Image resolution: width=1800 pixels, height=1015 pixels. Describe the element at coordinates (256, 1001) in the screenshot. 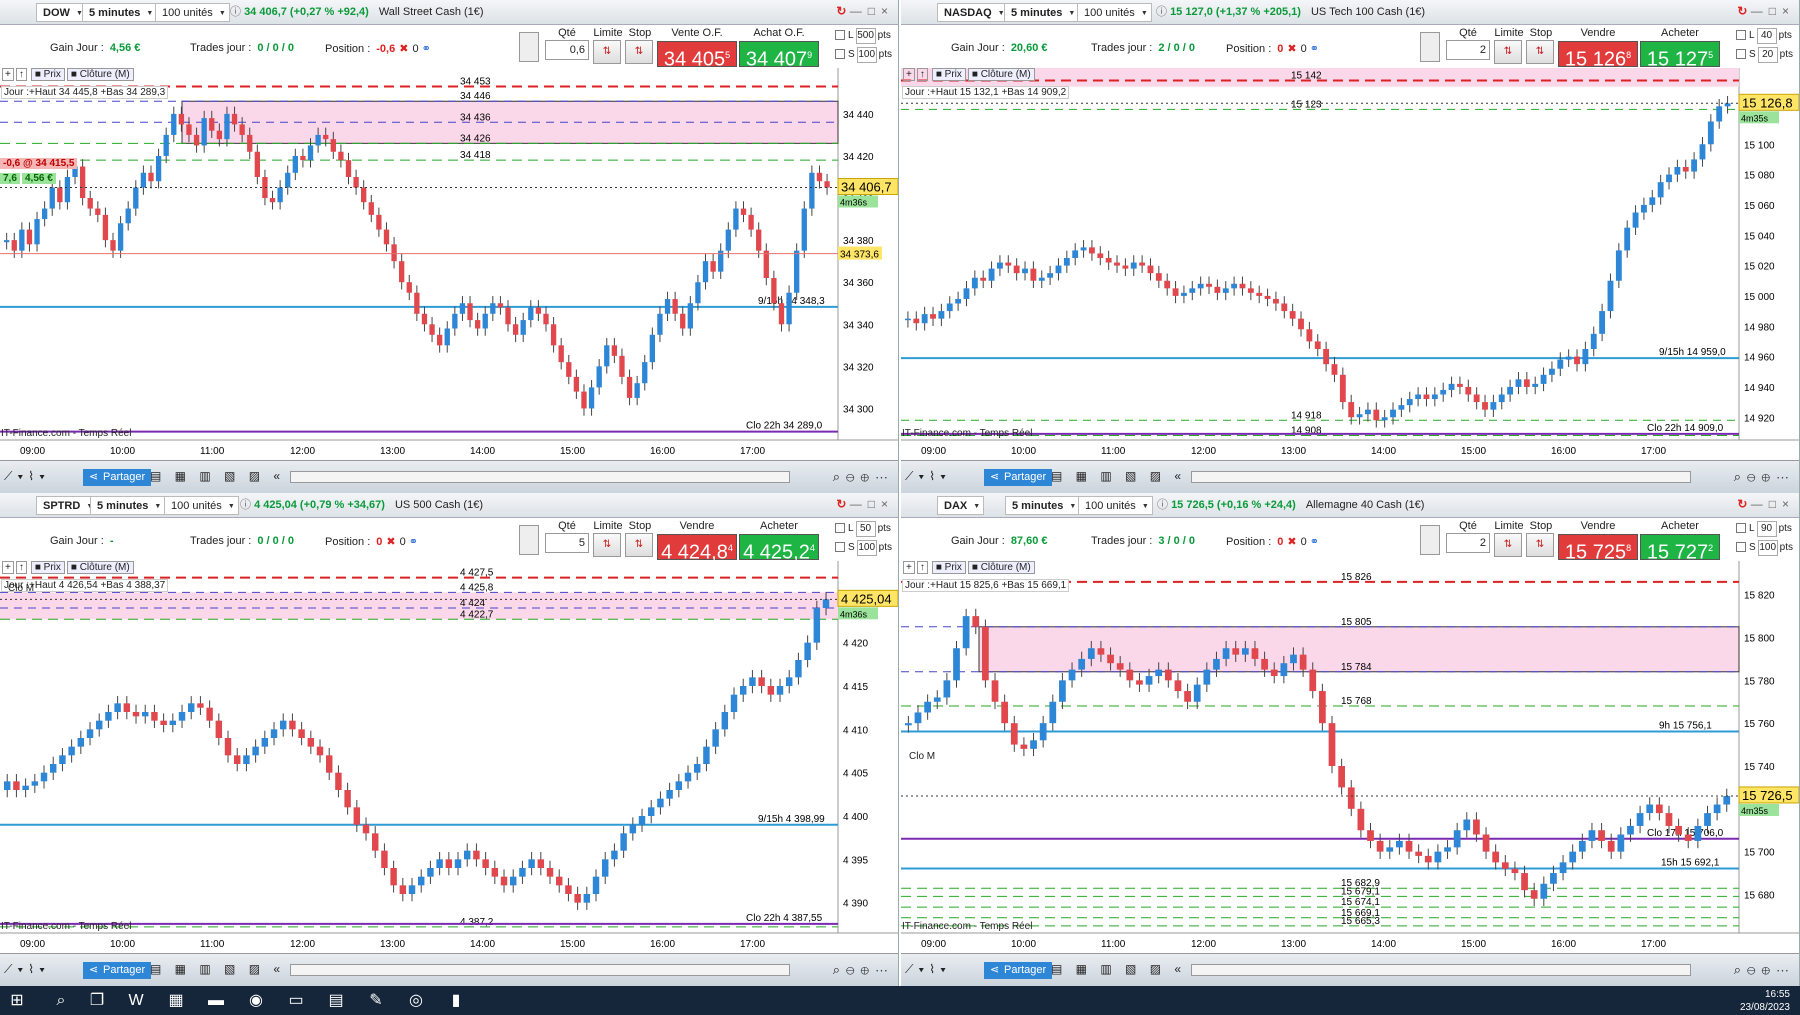

I see `spotify-app-icon: ◉` at that location.